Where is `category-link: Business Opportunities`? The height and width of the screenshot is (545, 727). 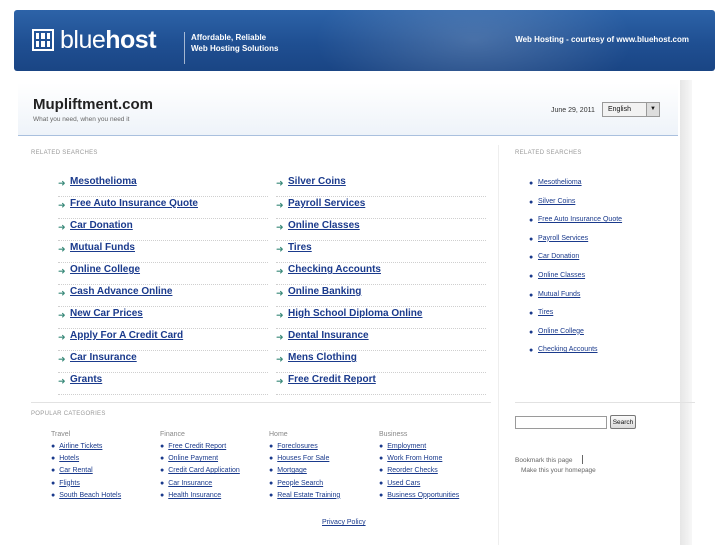 category-link: Business Opportunities is located at coordinates (423, 495).